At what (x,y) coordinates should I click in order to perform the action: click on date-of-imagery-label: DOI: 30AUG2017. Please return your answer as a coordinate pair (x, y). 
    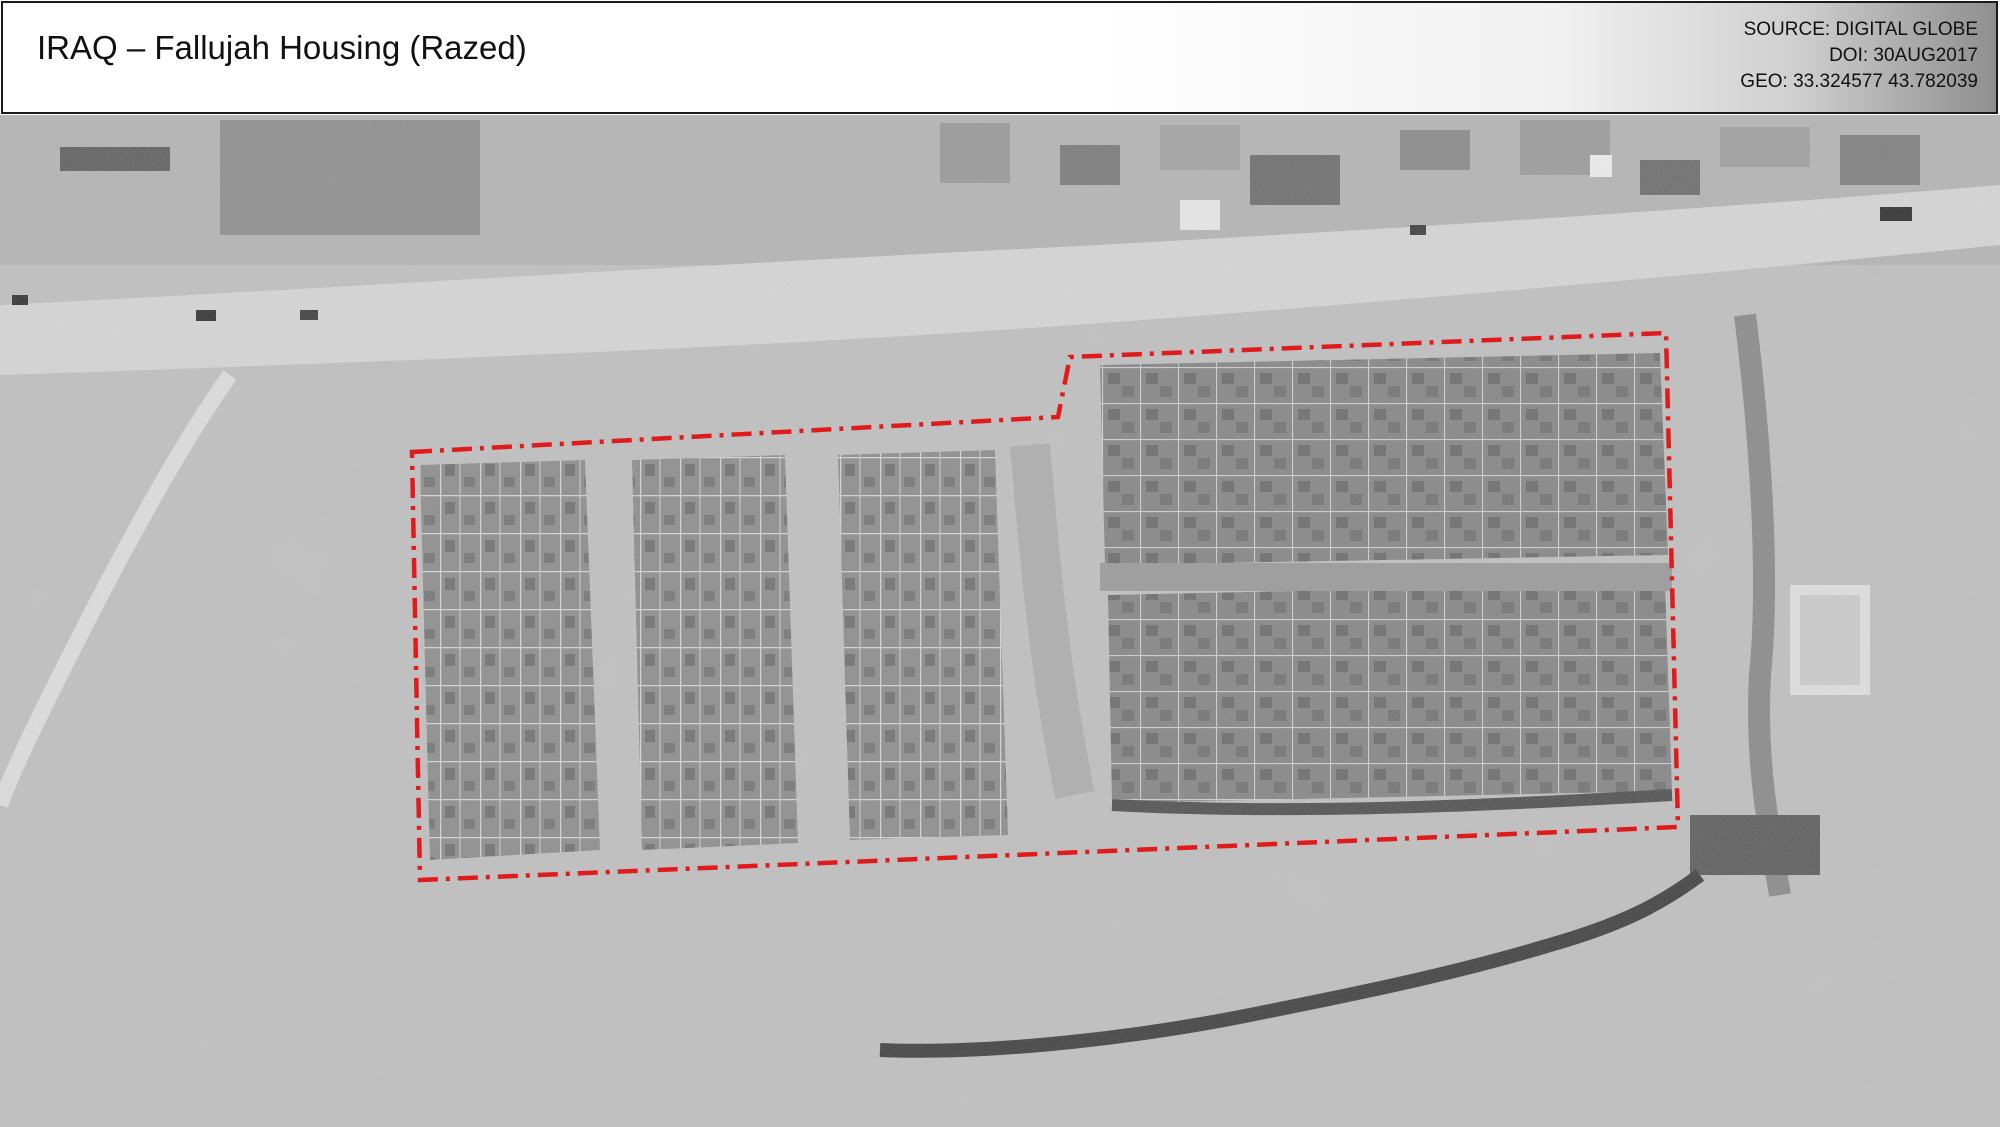
    Looking at the image, I should click on (1903, 55).